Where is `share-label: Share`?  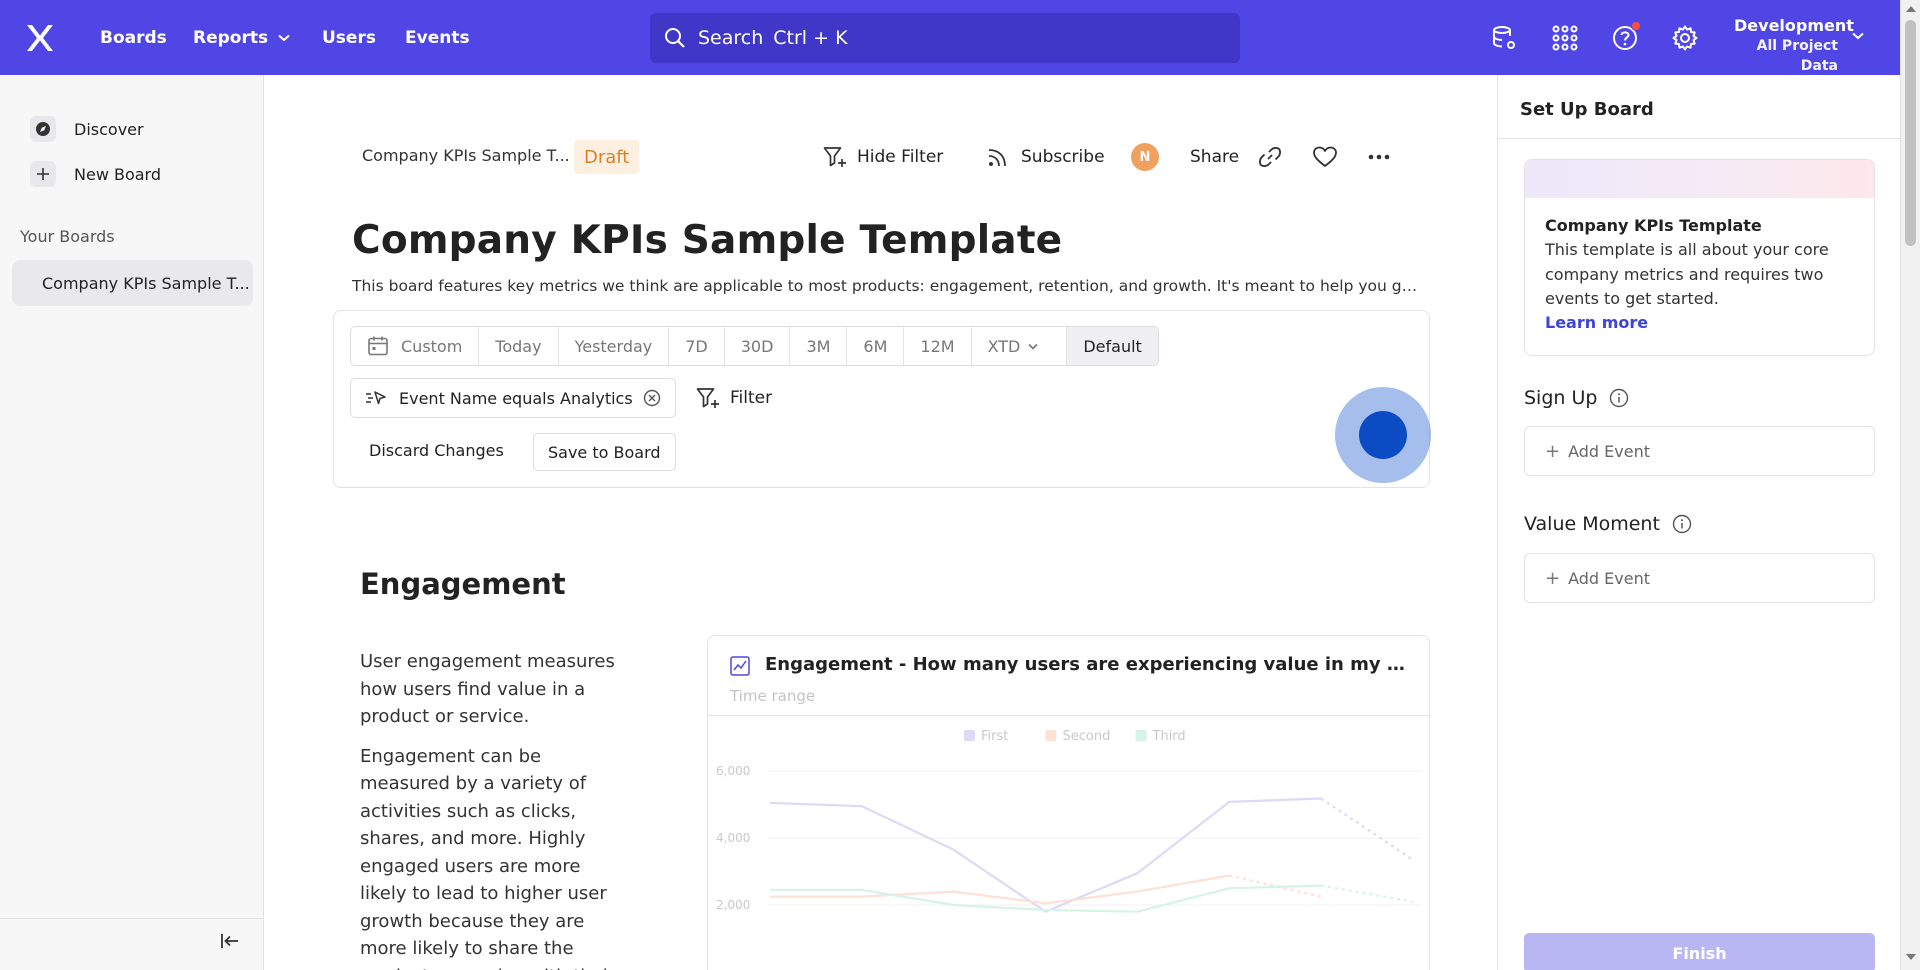
share-label: Share is located at coordinates (1215, 157).